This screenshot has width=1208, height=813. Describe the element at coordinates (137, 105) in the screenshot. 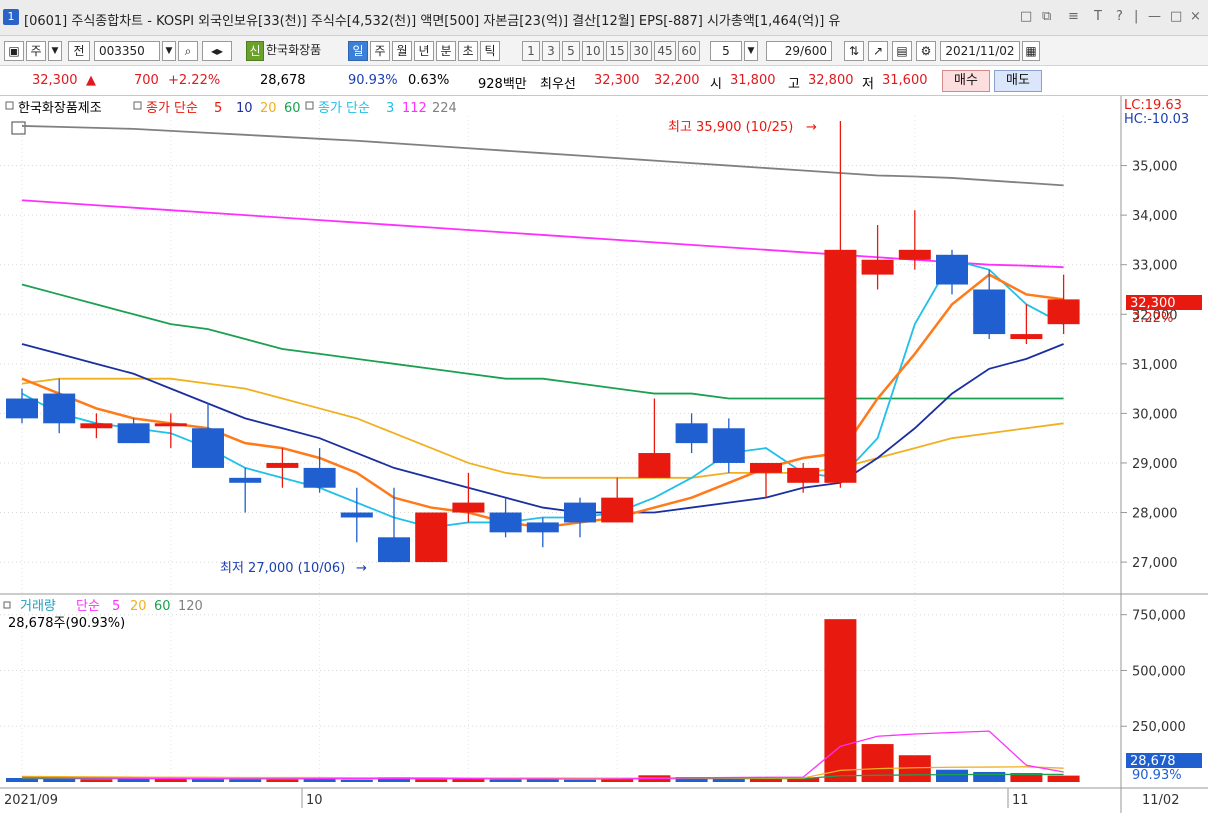

I see `legend-box-icon` at that location.